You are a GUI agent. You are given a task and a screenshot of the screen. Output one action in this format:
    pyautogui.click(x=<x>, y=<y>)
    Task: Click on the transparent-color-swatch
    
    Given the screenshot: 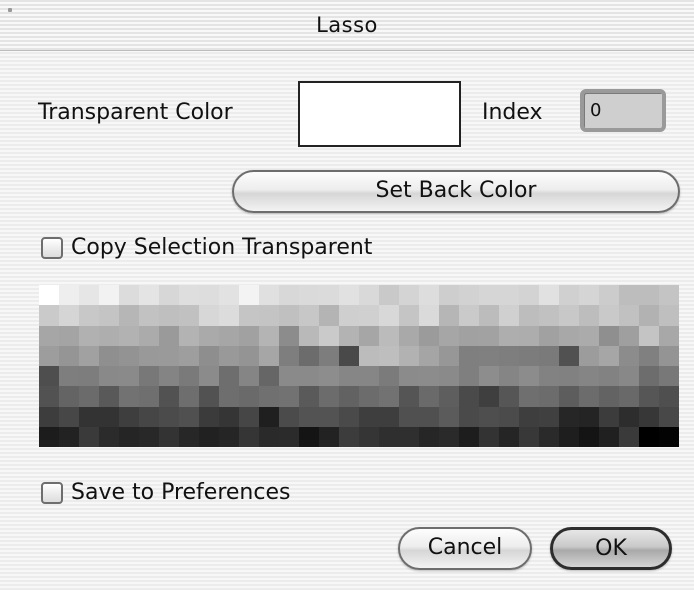 What is the action you would take?
    pyautogui.click(x=379, y=114)
    